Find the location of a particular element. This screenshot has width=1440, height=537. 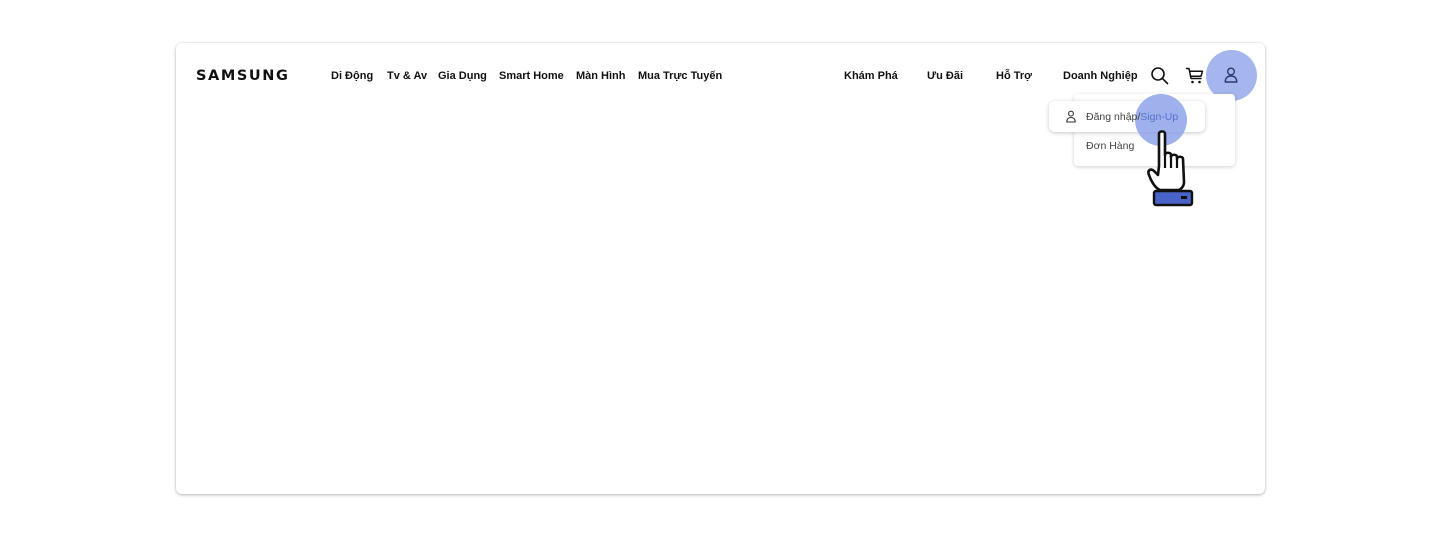

samsung-logo: SAMSUNG is located at coordinates (243, 76).